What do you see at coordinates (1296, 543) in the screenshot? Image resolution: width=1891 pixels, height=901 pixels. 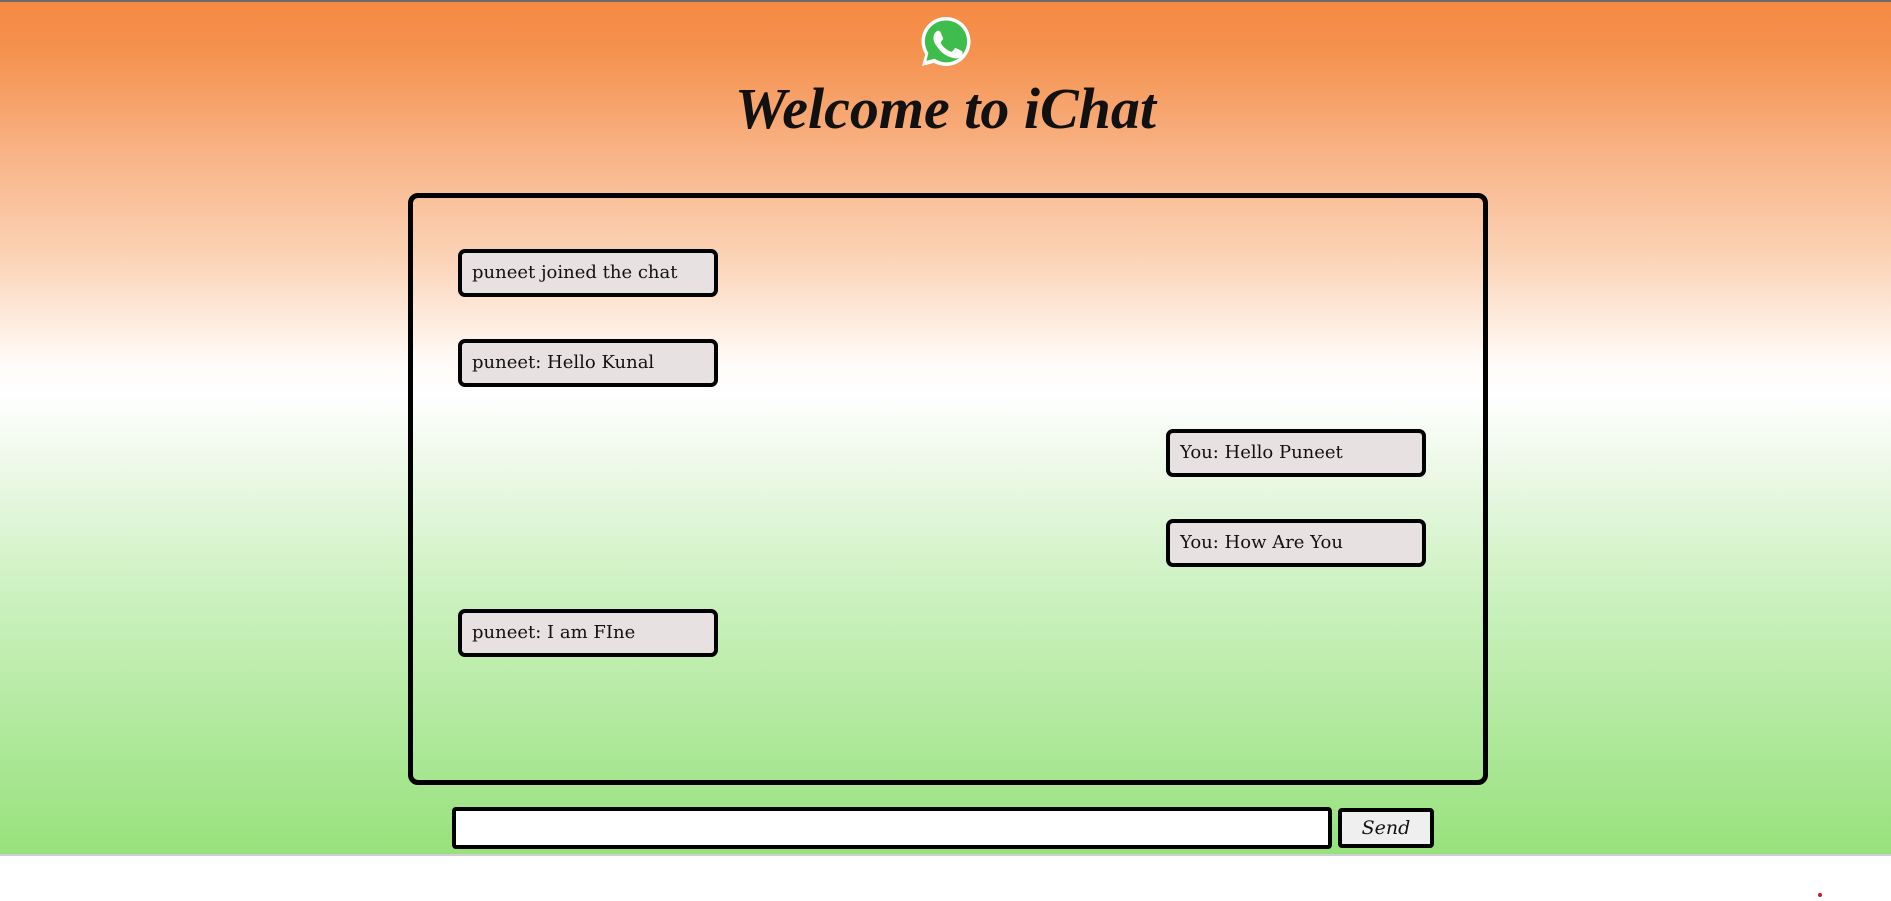 I see `message-bubble-sent: You: How Are You` at bounding box center [1296, 543].